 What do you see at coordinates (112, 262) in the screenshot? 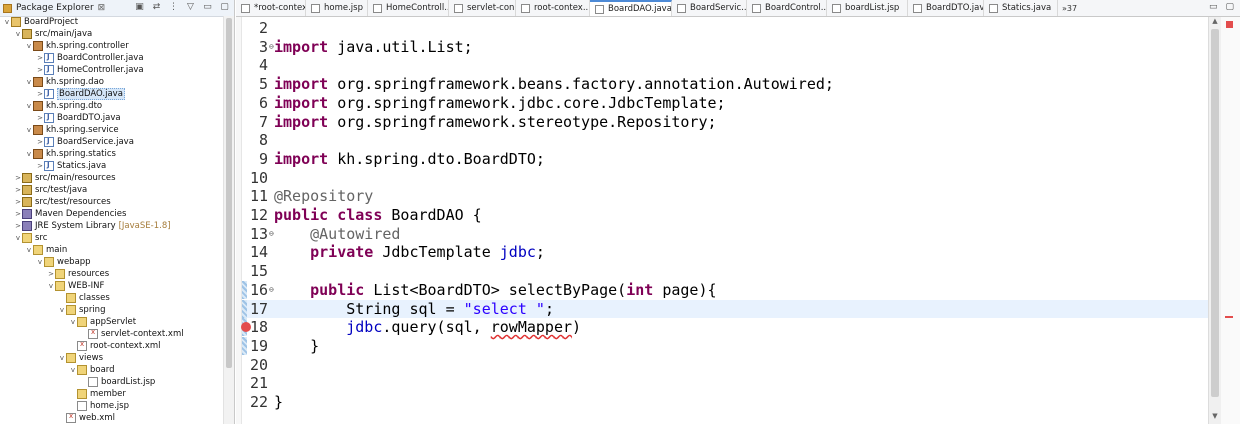
I see `tree-item: v webapp` at bounding box center [112, 262].